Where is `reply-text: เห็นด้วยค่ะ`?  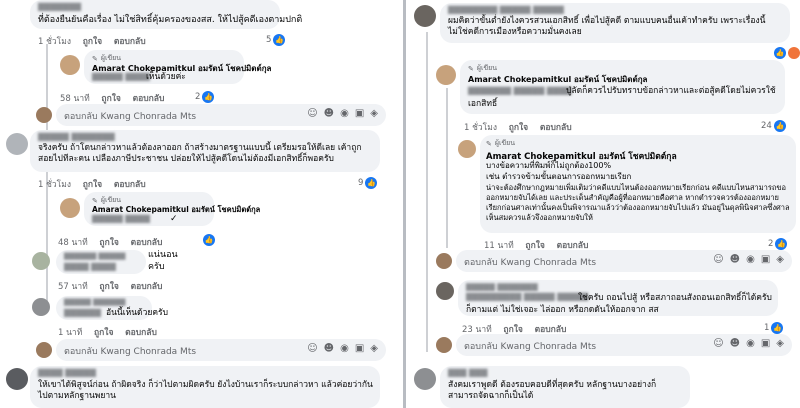 reply-text: เห็นด้วยค่ะ is located at coordinates (166, 77).